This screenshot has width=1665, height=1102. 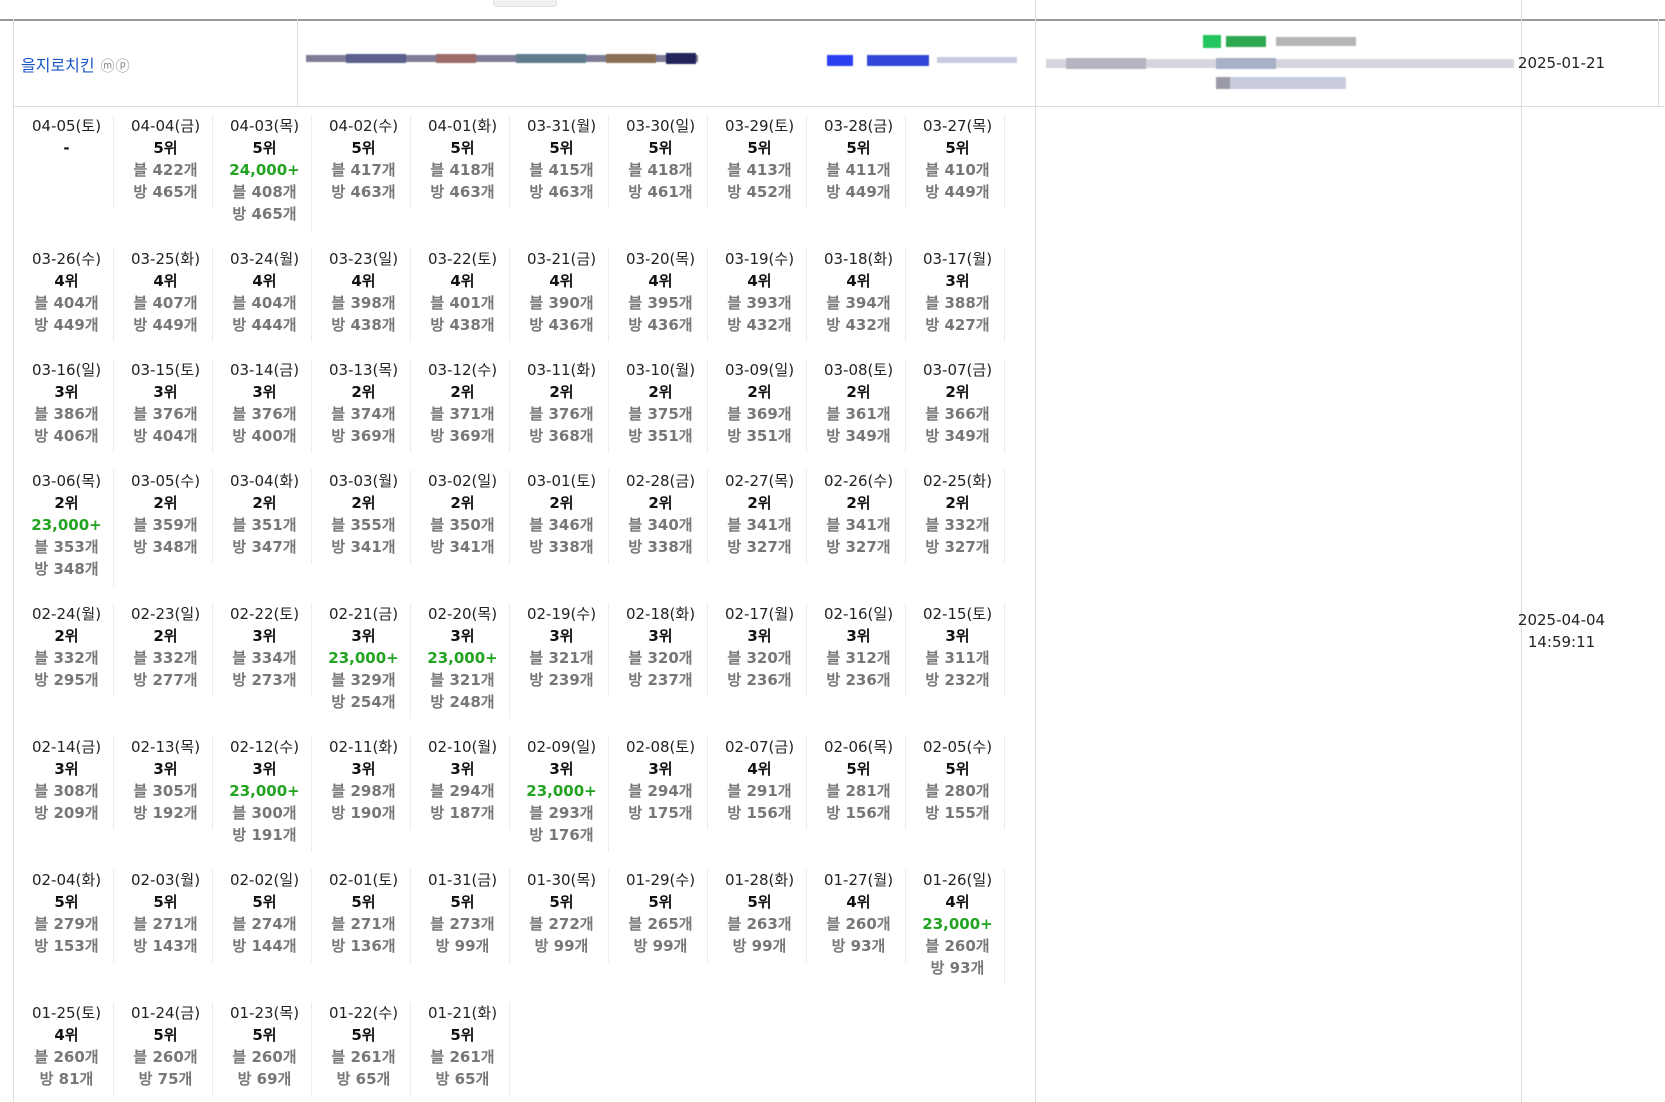 What do you see at coordinates (66, 747) in the screenshot?
I see `history-date: 02-14(금)` at bounding box center [66, 747].